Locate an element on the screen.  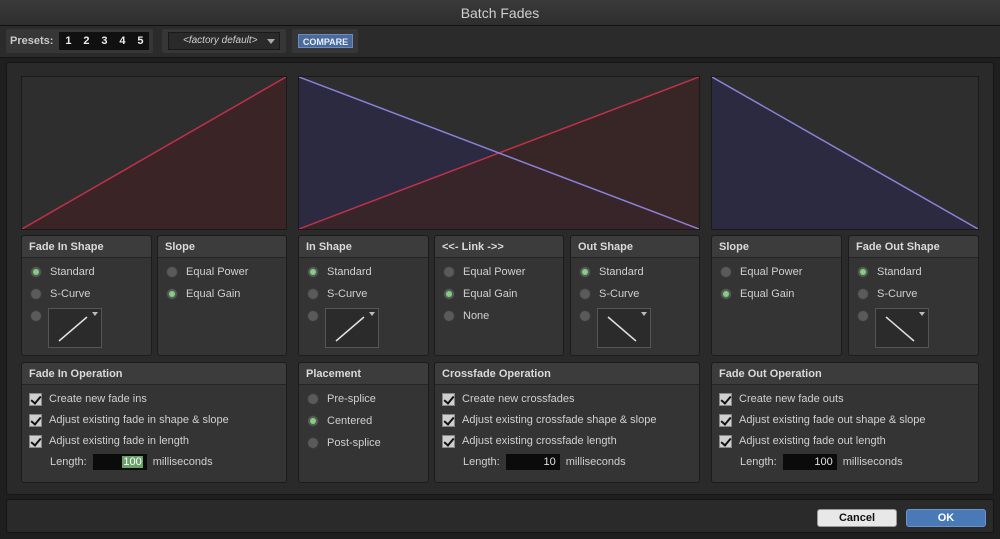
xfade-in-standard-radio: Standard is located at coordinates (339, 272).